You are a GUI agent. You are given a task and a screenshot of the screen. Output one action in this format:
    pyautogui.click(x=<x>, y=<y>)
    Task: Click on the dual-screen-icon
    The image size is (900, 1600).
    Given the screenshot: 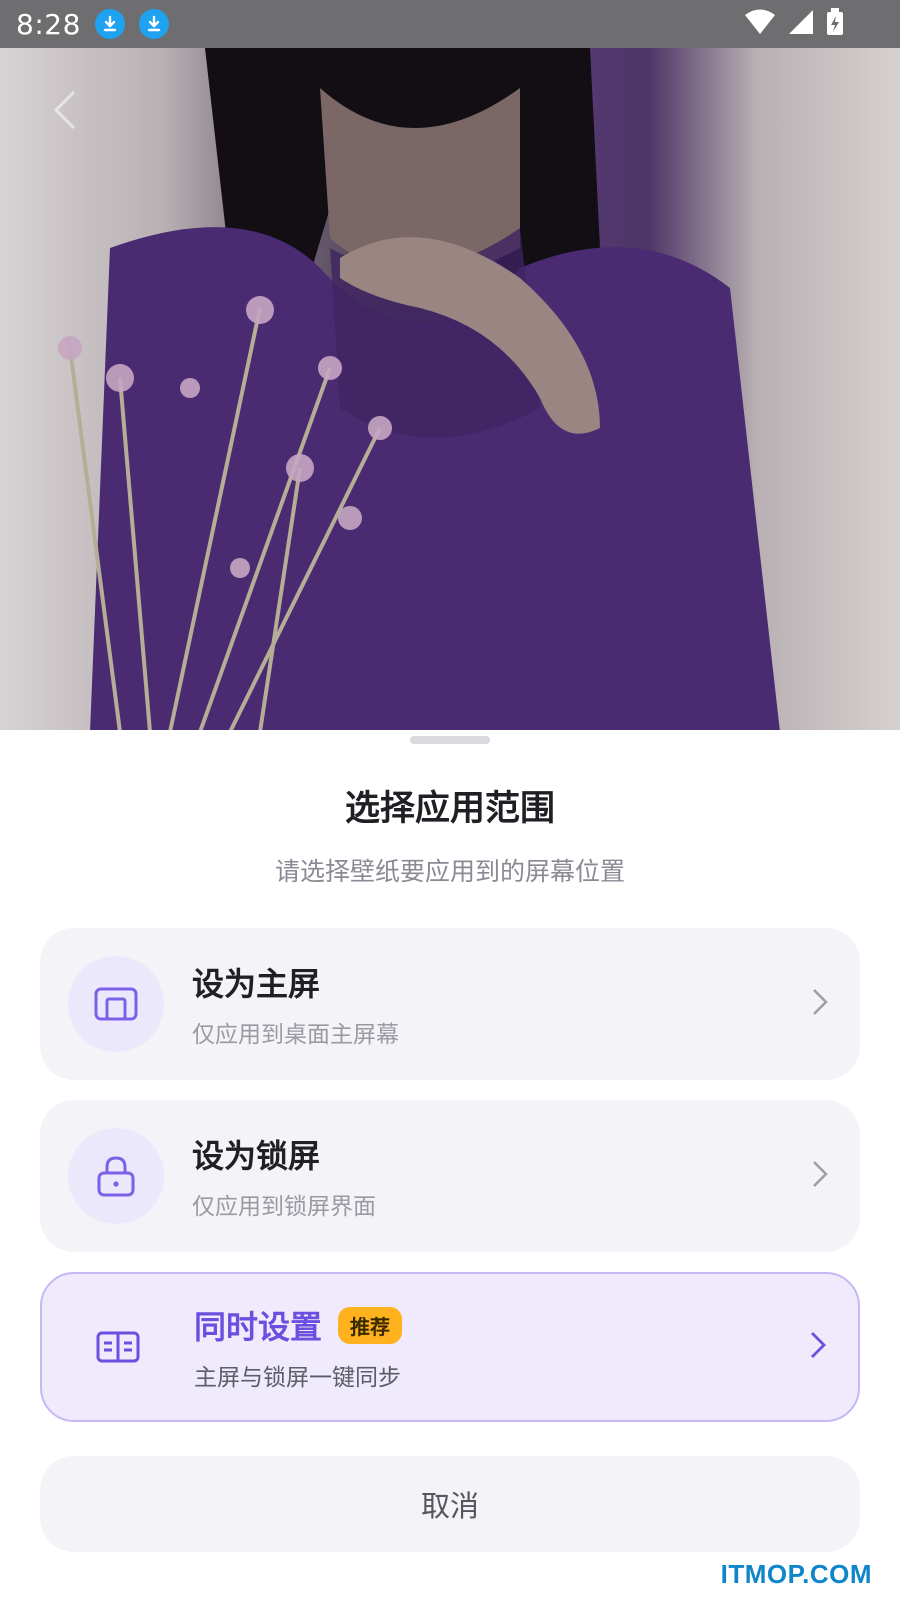 What is the action you would take?
    pyautogui.click(x=118, y=1347)
    